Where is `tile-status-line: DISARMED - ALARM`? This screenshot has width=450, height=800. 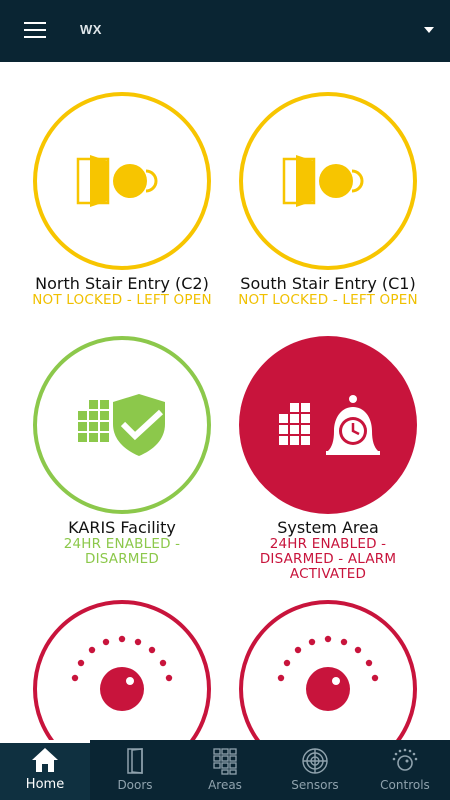 tile-status-line: DISARMED - ALARM is located at coordinates (328, 559).